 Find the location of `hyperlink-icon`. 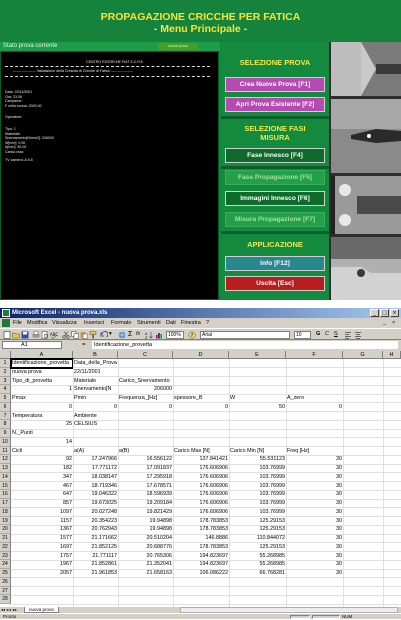

hyperlink-icon is located at coordinates (122, 335).